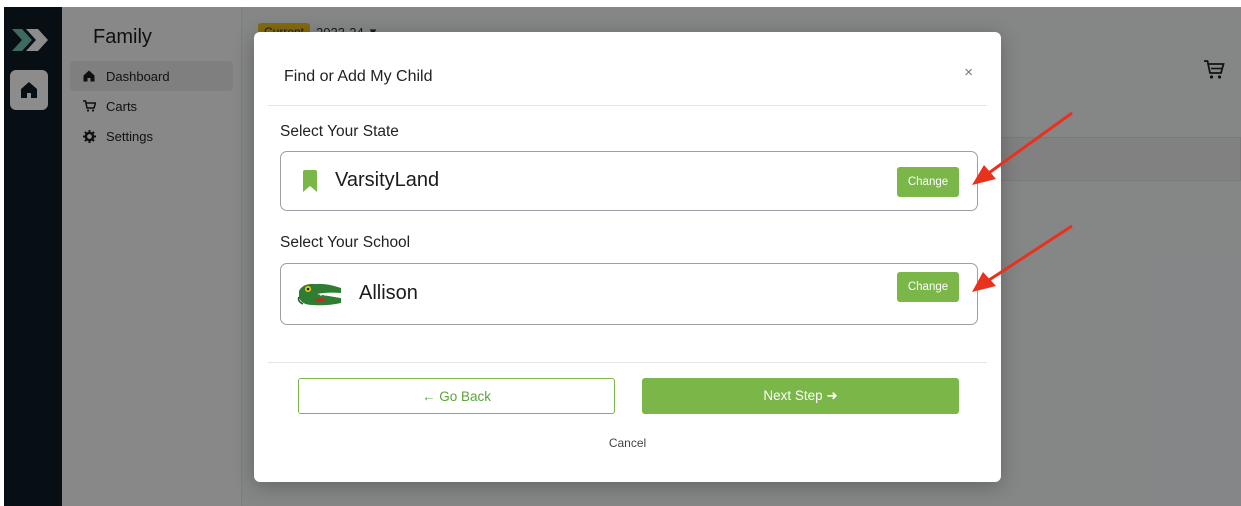 This screenshot has height=506, width=1241. I want to click on bookmark-icon, so click(310, 181).